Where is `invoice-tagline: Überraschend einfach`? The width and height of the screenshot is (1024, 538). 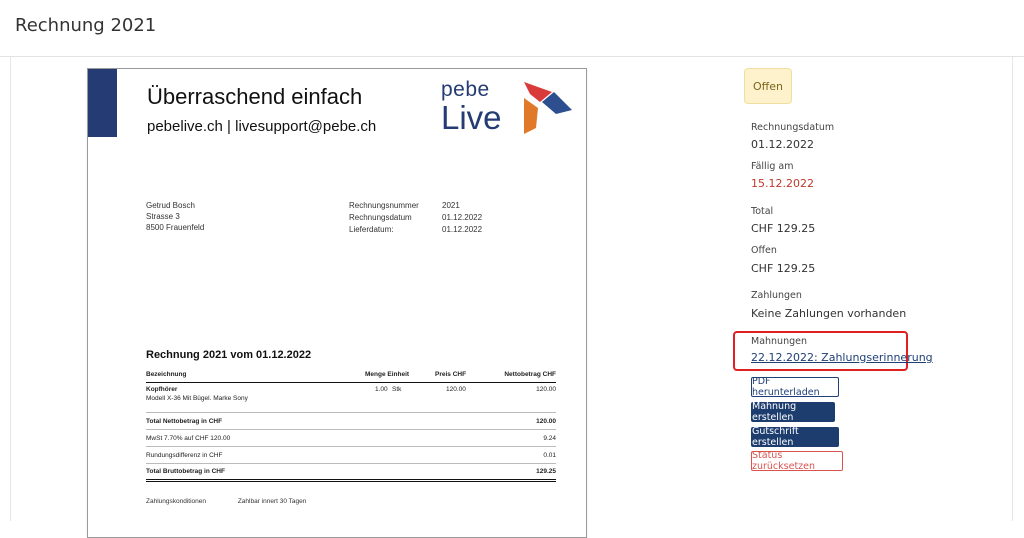 invoice-tagline: Überraschend einfach is located at coordinates (255, 96).